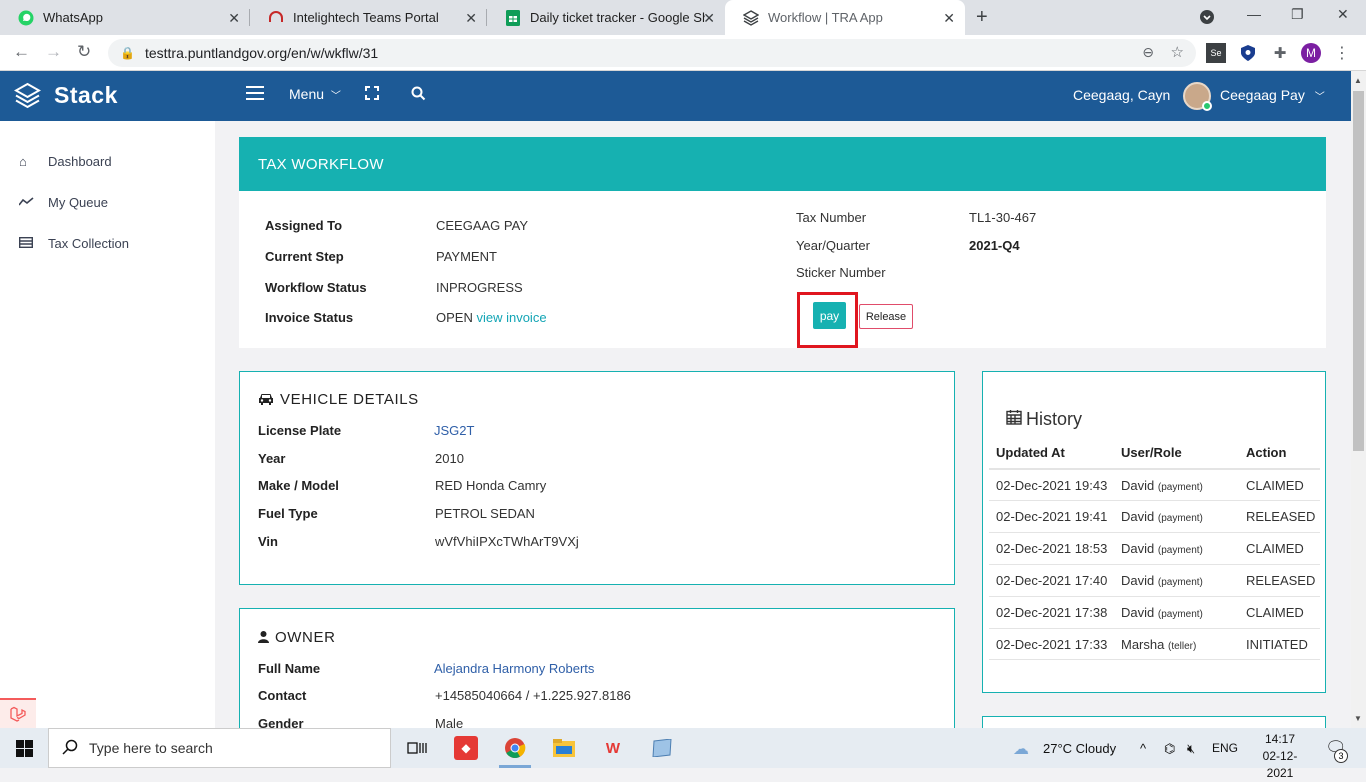 This screenshot has width=1366, height=782. Describe the element at coordinates (1343, 14) in the screenshot. I see `close-window-icon: ✕` at that location.